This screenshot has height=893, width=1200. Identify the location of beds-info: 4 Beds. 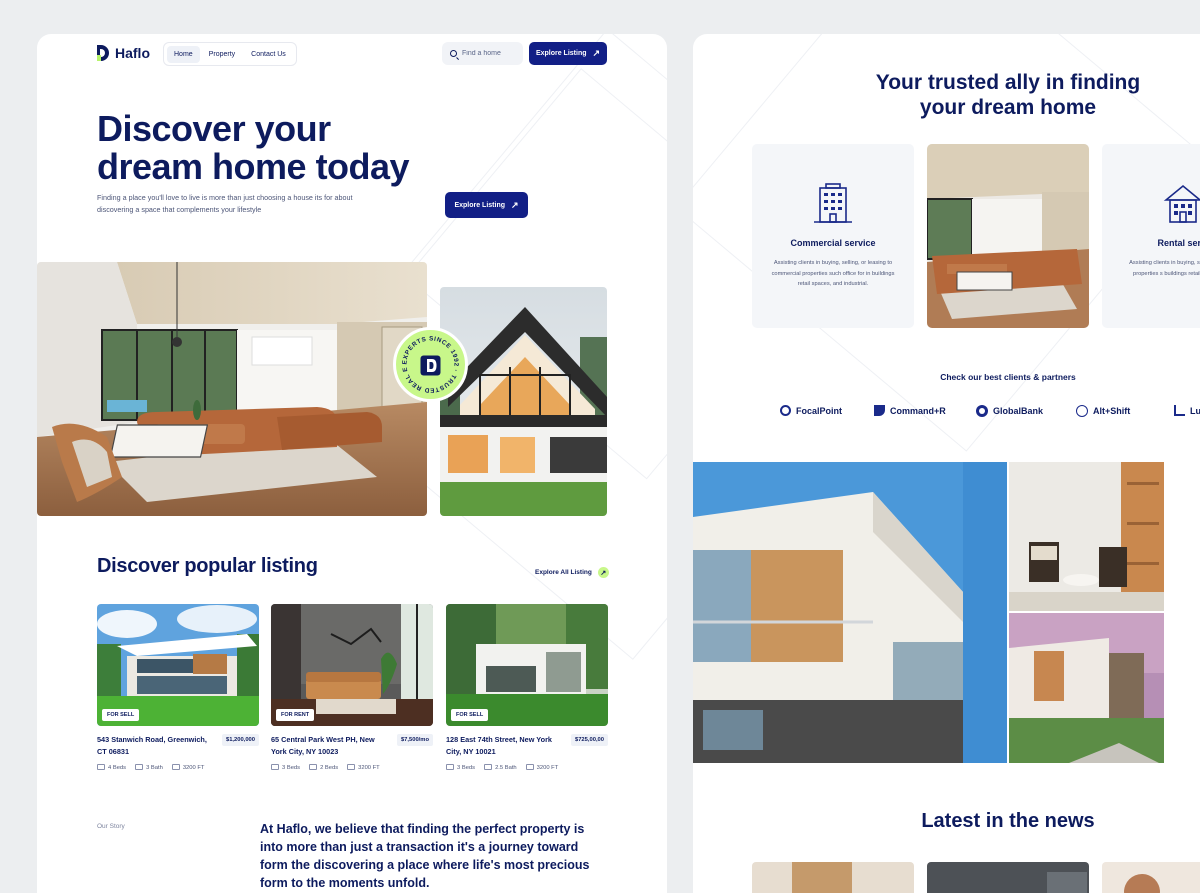
(111, 767).